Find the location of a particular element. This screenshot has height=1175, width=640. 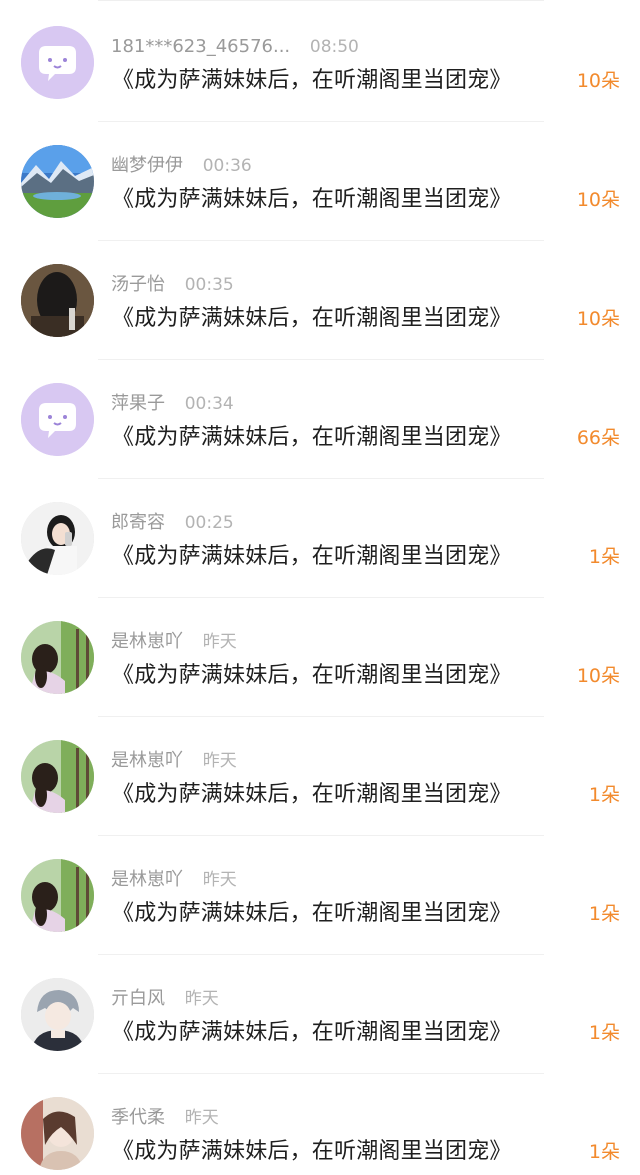

anime-character-avatar is located at coordinates (57, 1014).